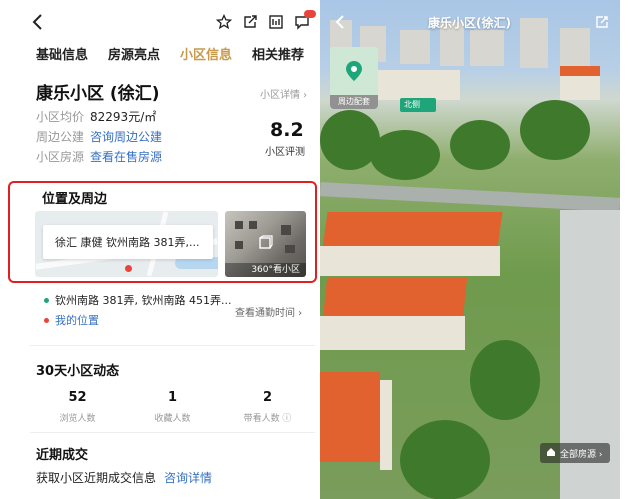 The width and height of the screenshot is (640, 499). Describe the element at coordinates (96, 478) in the screenshot. I see `deals-text: 获取小区近期成交信息` at that location.